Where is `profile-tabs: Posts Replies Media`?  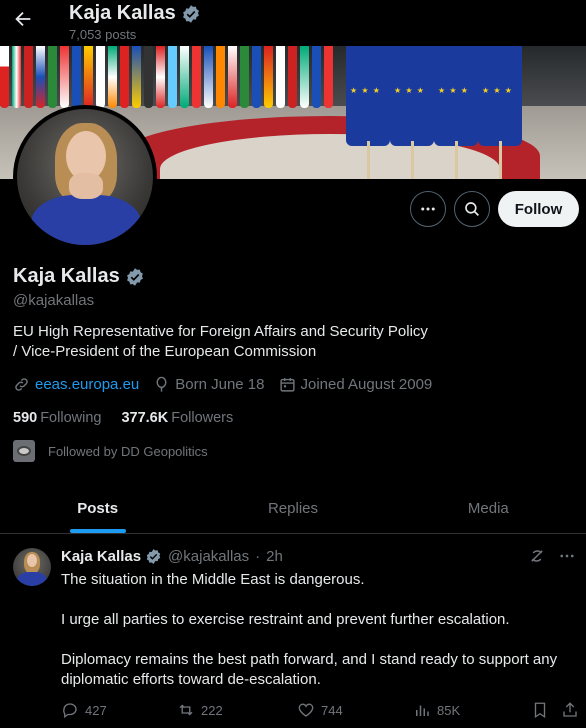
profile-tabs: Posts Replies Media is located at coordinates (293, 509).